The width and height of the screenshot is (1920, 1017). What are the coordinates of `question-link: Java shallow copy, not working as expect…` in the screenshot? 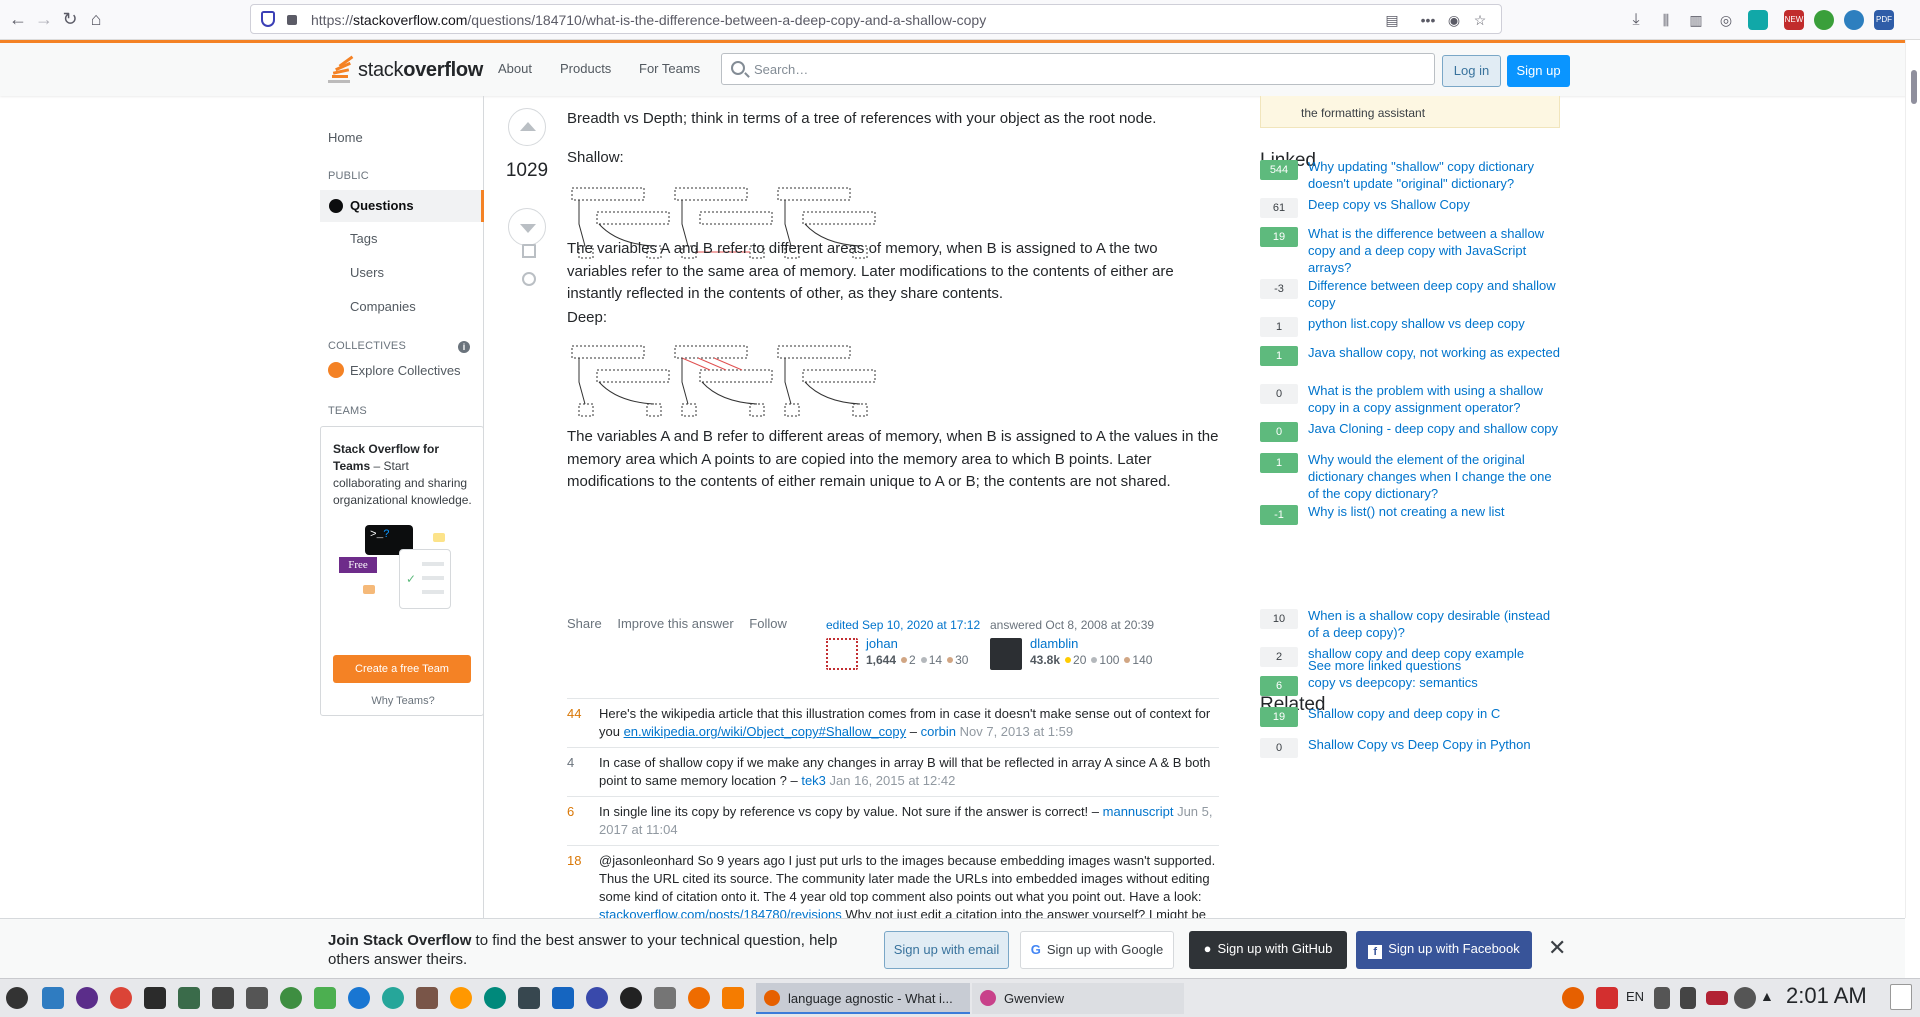 It's located at (1434, 352).